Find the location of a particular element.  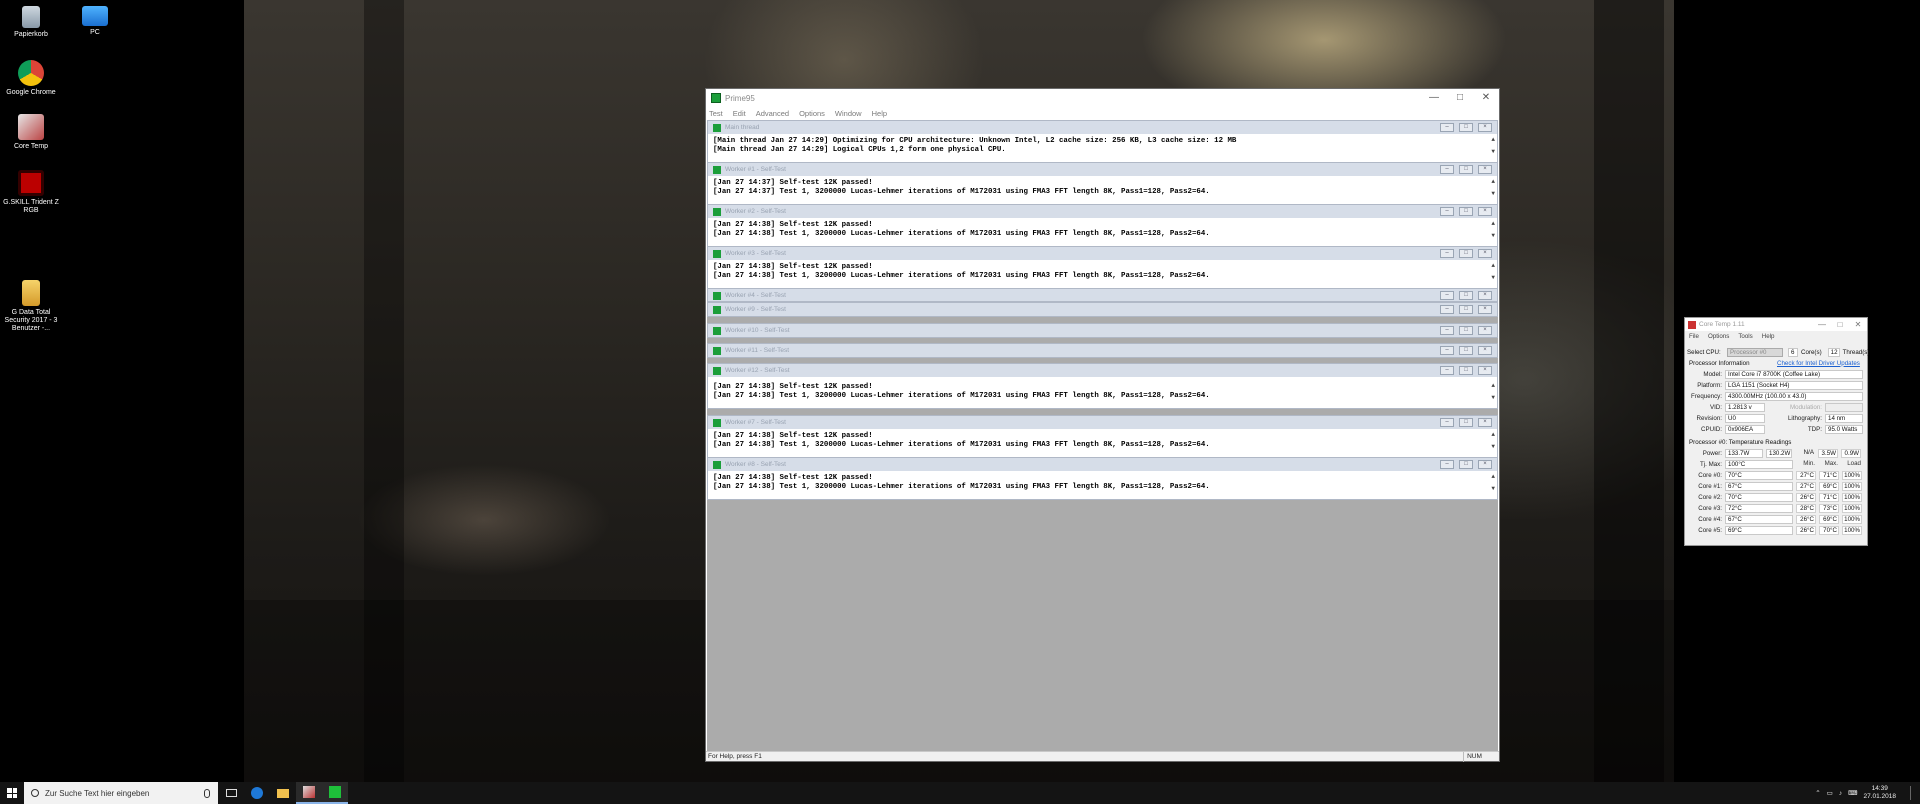

taskbar-explorer is located at coordinates (283, 793).